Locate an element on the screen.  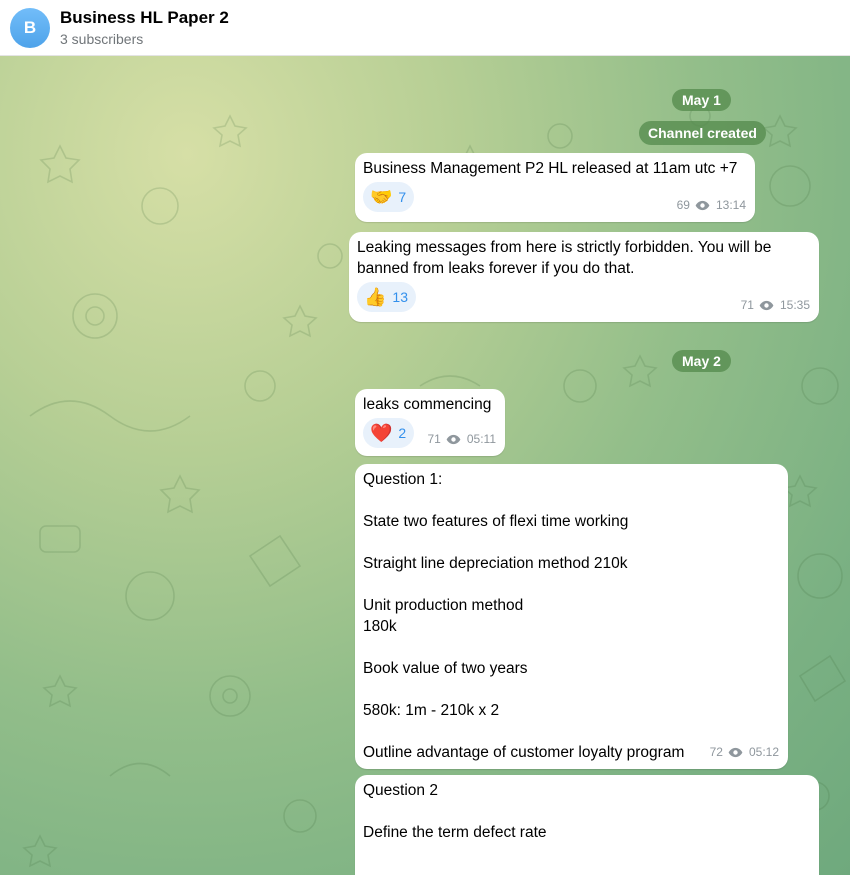
message-bubble: Question 2 Define the term defect rate is located at coordinates (587, 825).